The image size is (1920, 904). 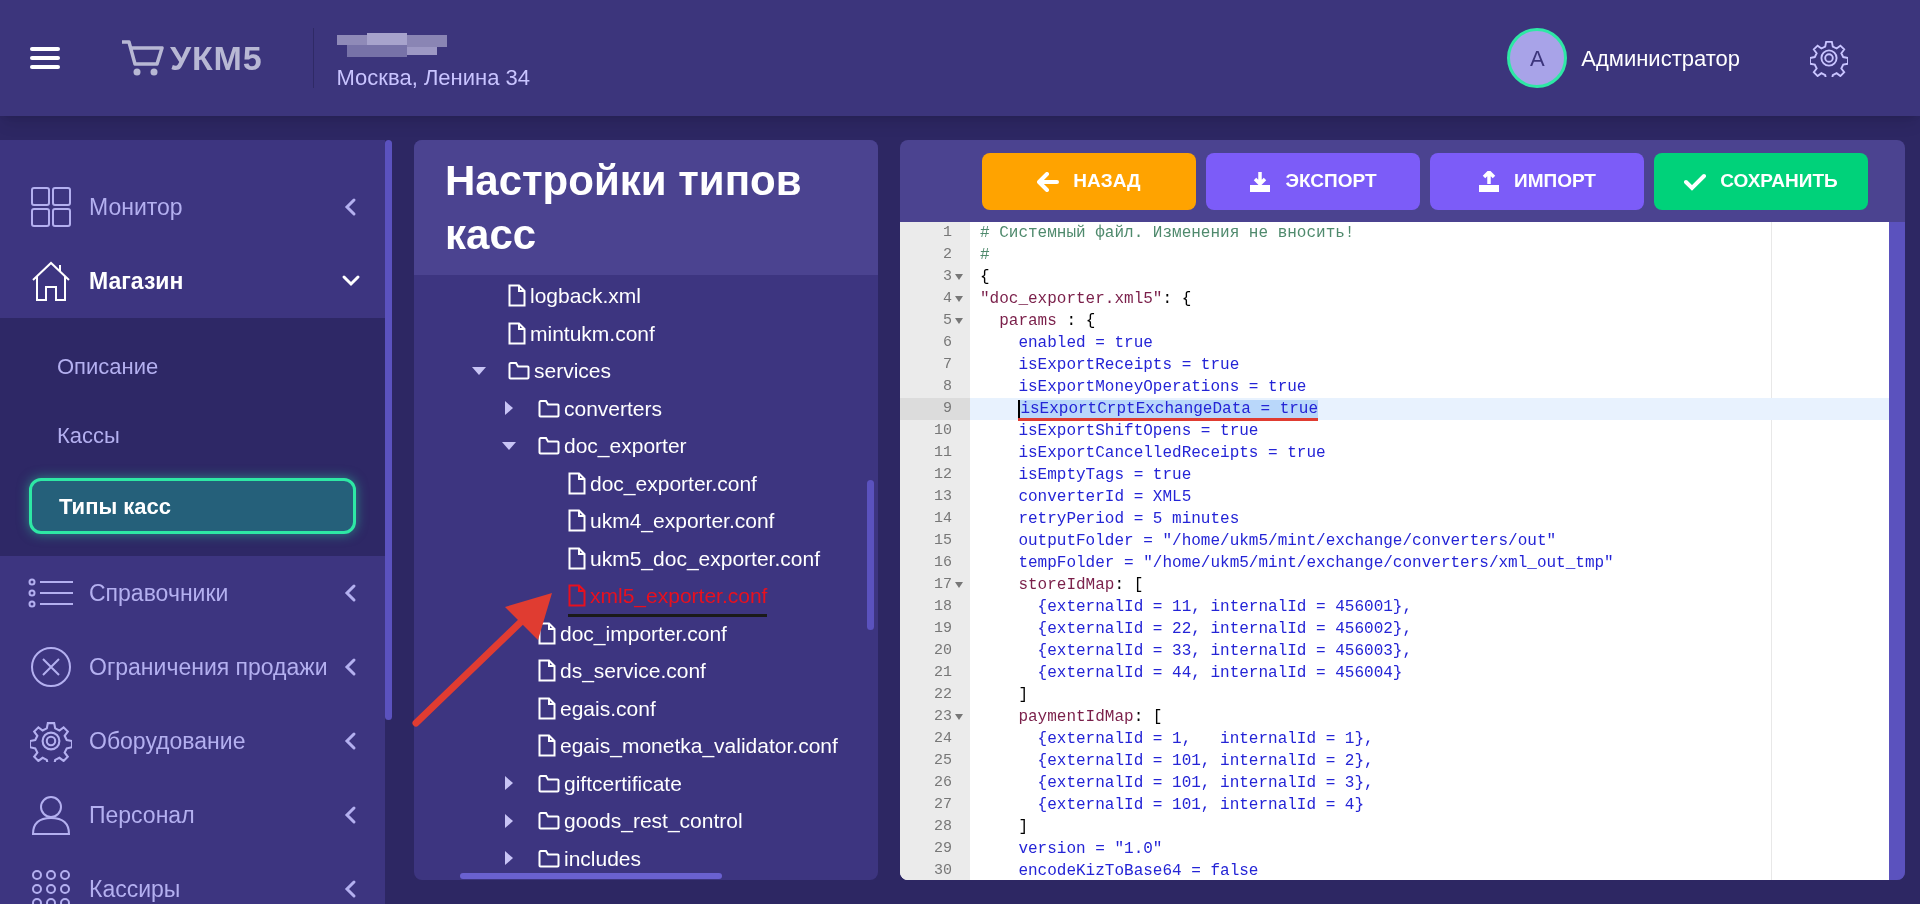 What do you see at coordinates (1129, 519) in the screenshot?
I see `code-line: retryPeriod = 5 minutes` at bounding box center [1129, 519].